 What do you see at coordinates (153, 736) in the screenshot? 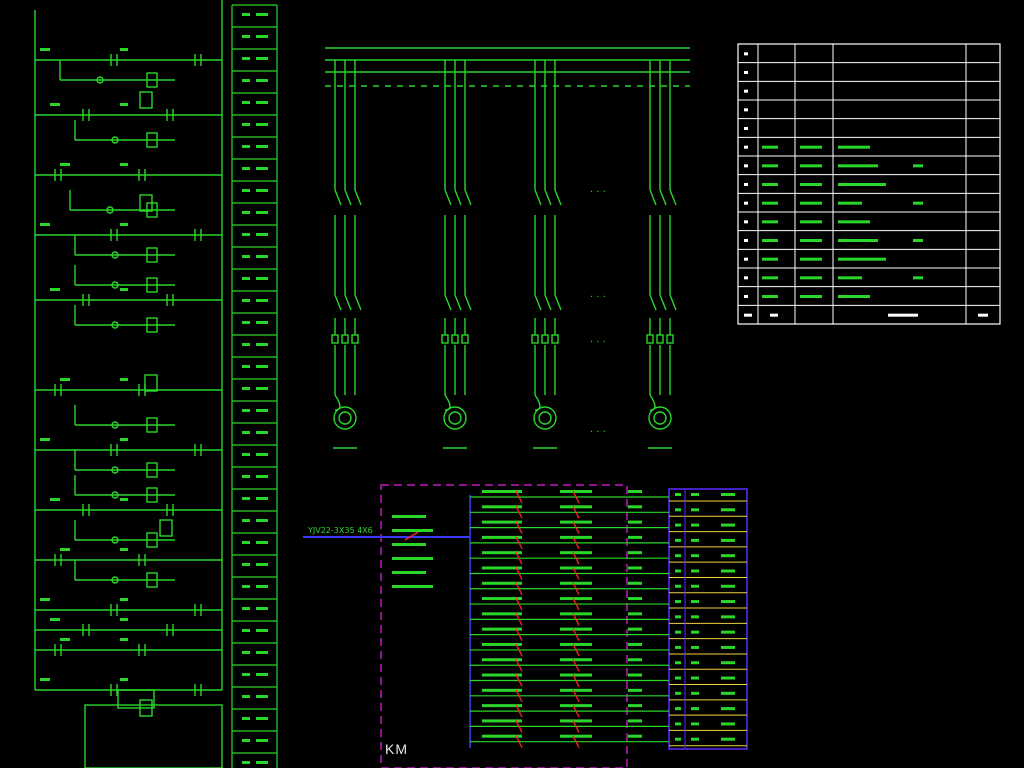
I see `lower-circuit-box` at bounding box center [153, 736].